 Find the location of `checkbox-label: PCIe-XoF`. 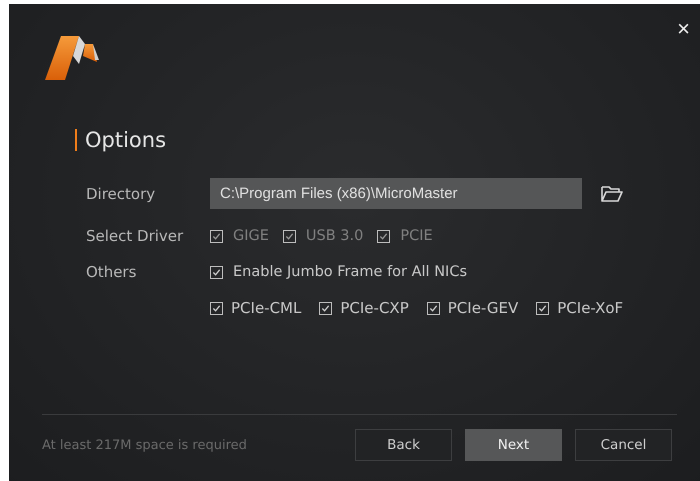

checkbox-label: PCIe-XoF is located at coordinates (590, 308).